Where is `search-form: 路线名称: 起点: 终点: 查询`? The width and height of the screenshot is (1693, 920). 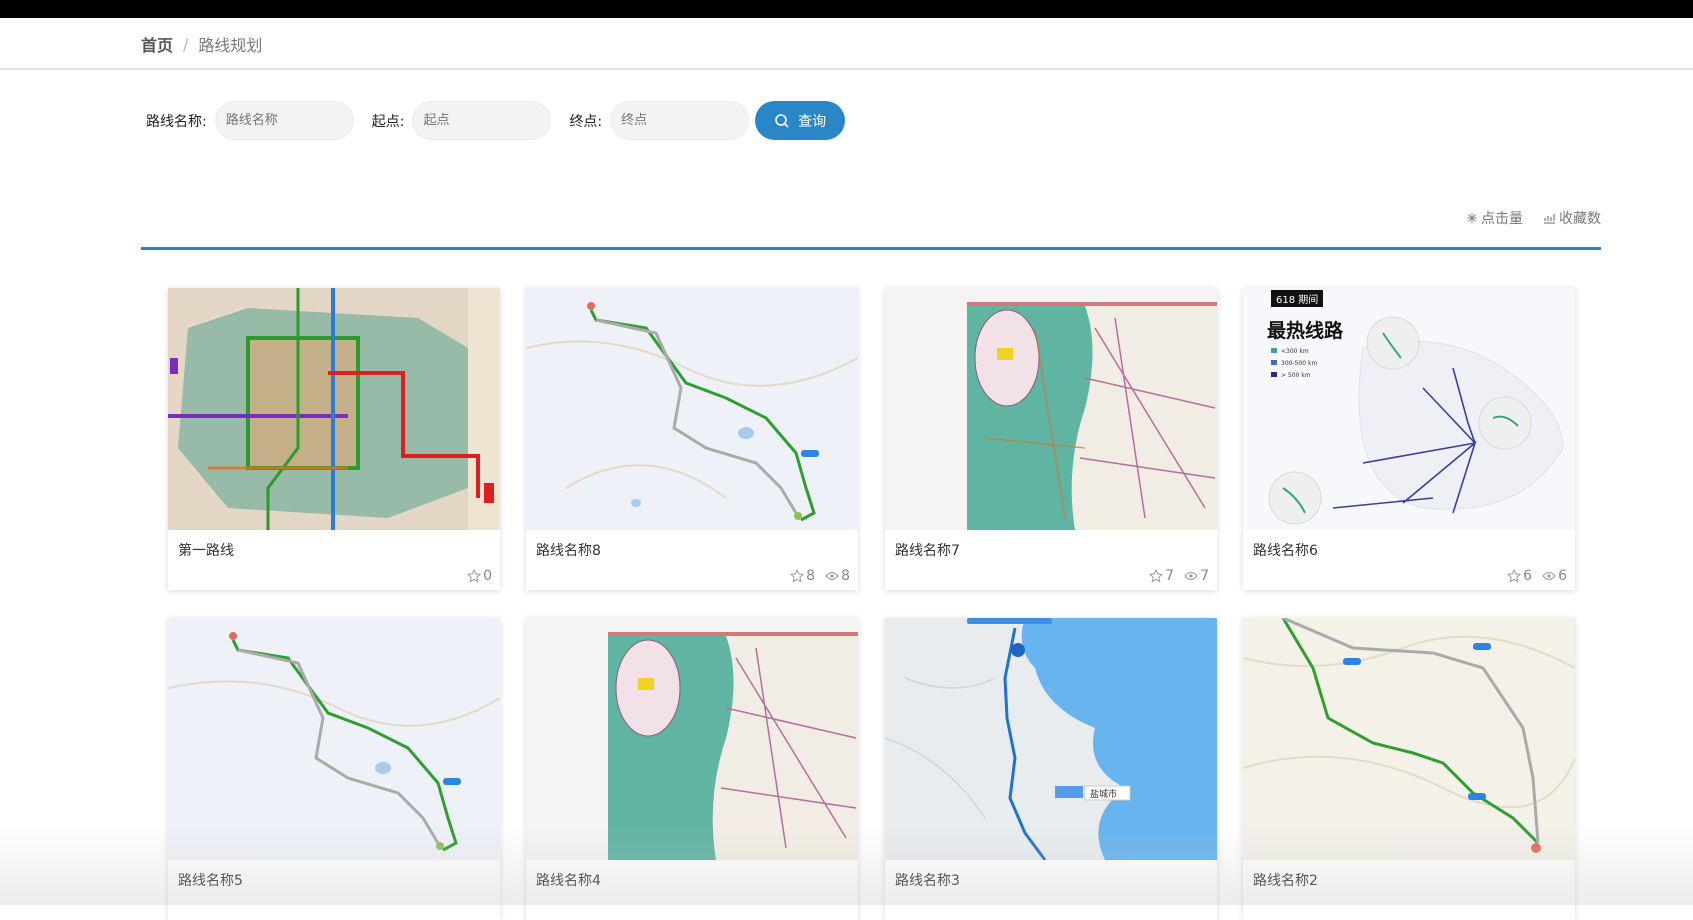
search-form: 路线名称: 起点: 终点: 查询 is located at coordinates (496, 120).